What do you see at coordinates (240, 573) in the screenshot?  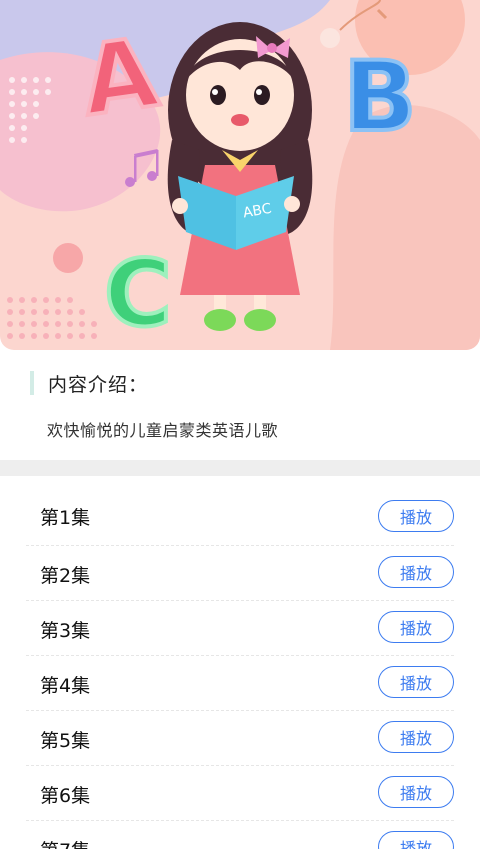 I see `episode-row: 第2集 播放` at bounding box center [240, 573].